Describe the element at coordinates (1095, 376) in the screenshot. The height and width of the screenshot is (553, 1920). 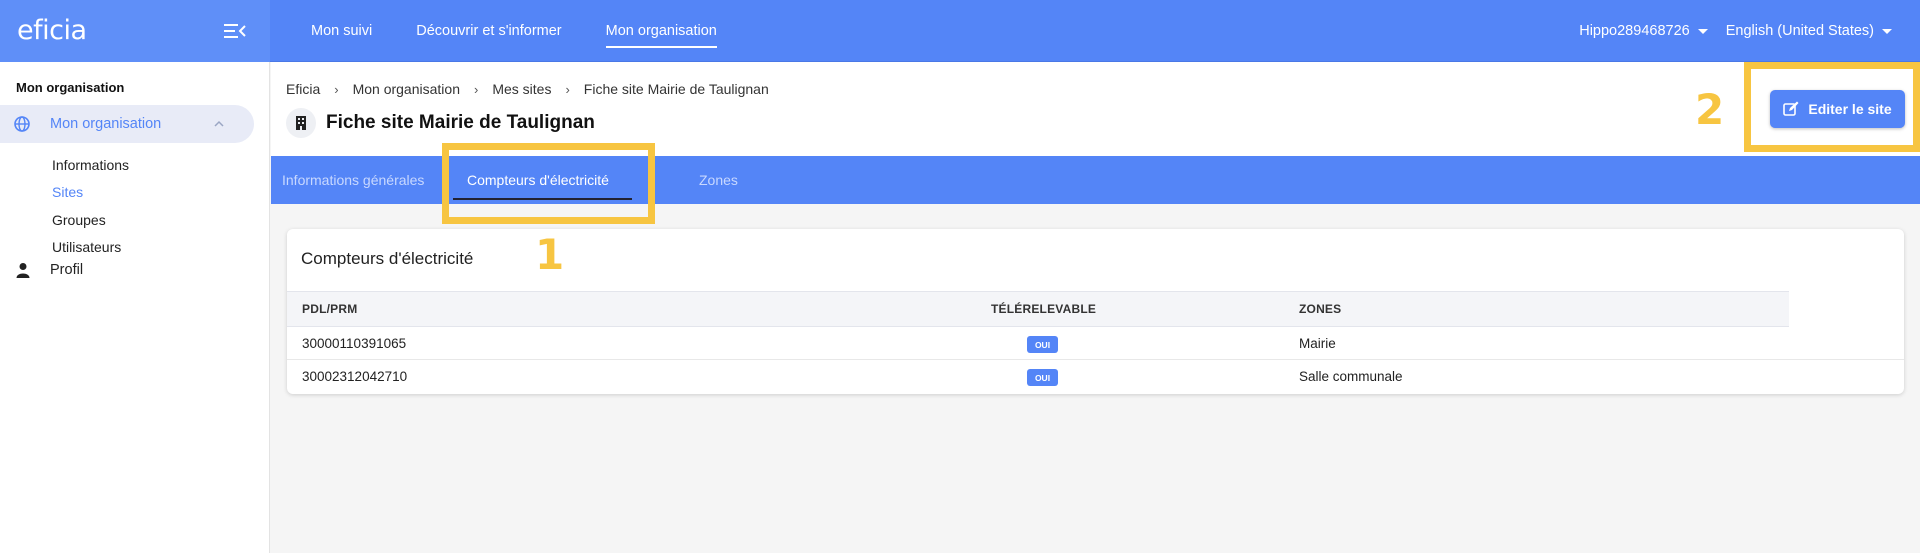
I see `table-row: 30002312042710 OUI Salle communale` at that location.